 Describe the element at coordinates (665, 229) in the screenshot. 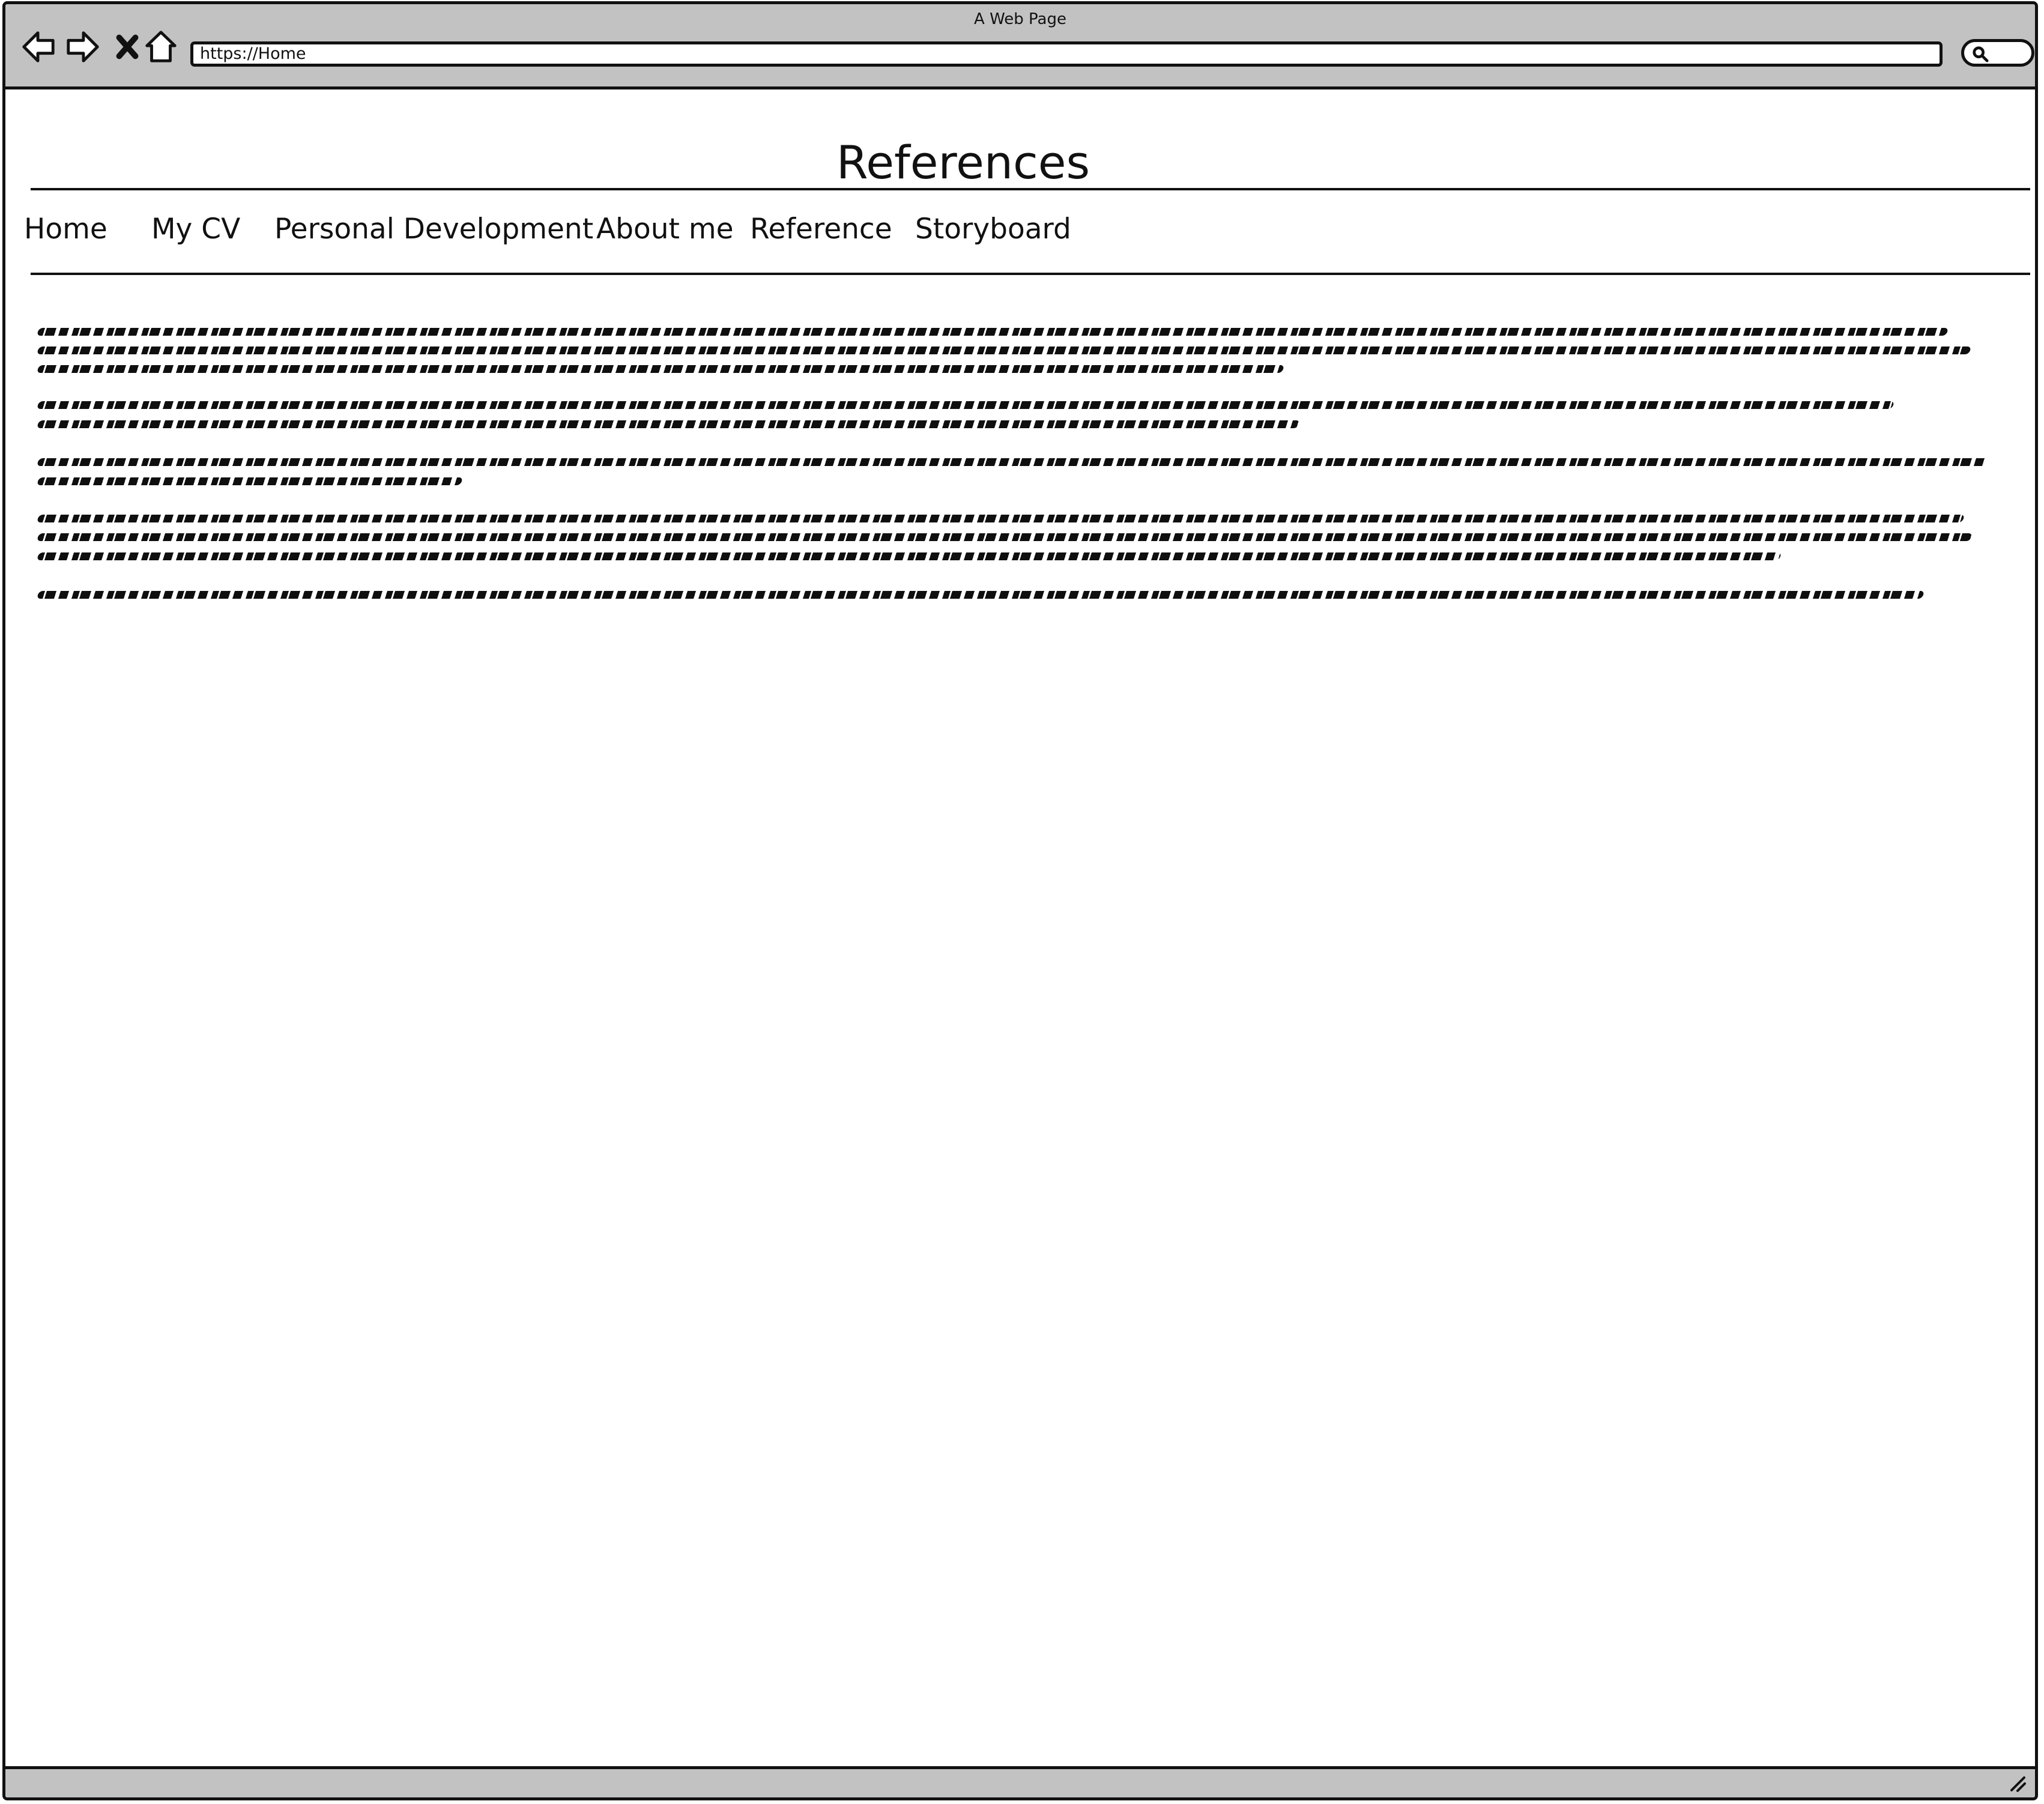

I see `nav-about-me-link: About me` at that location.